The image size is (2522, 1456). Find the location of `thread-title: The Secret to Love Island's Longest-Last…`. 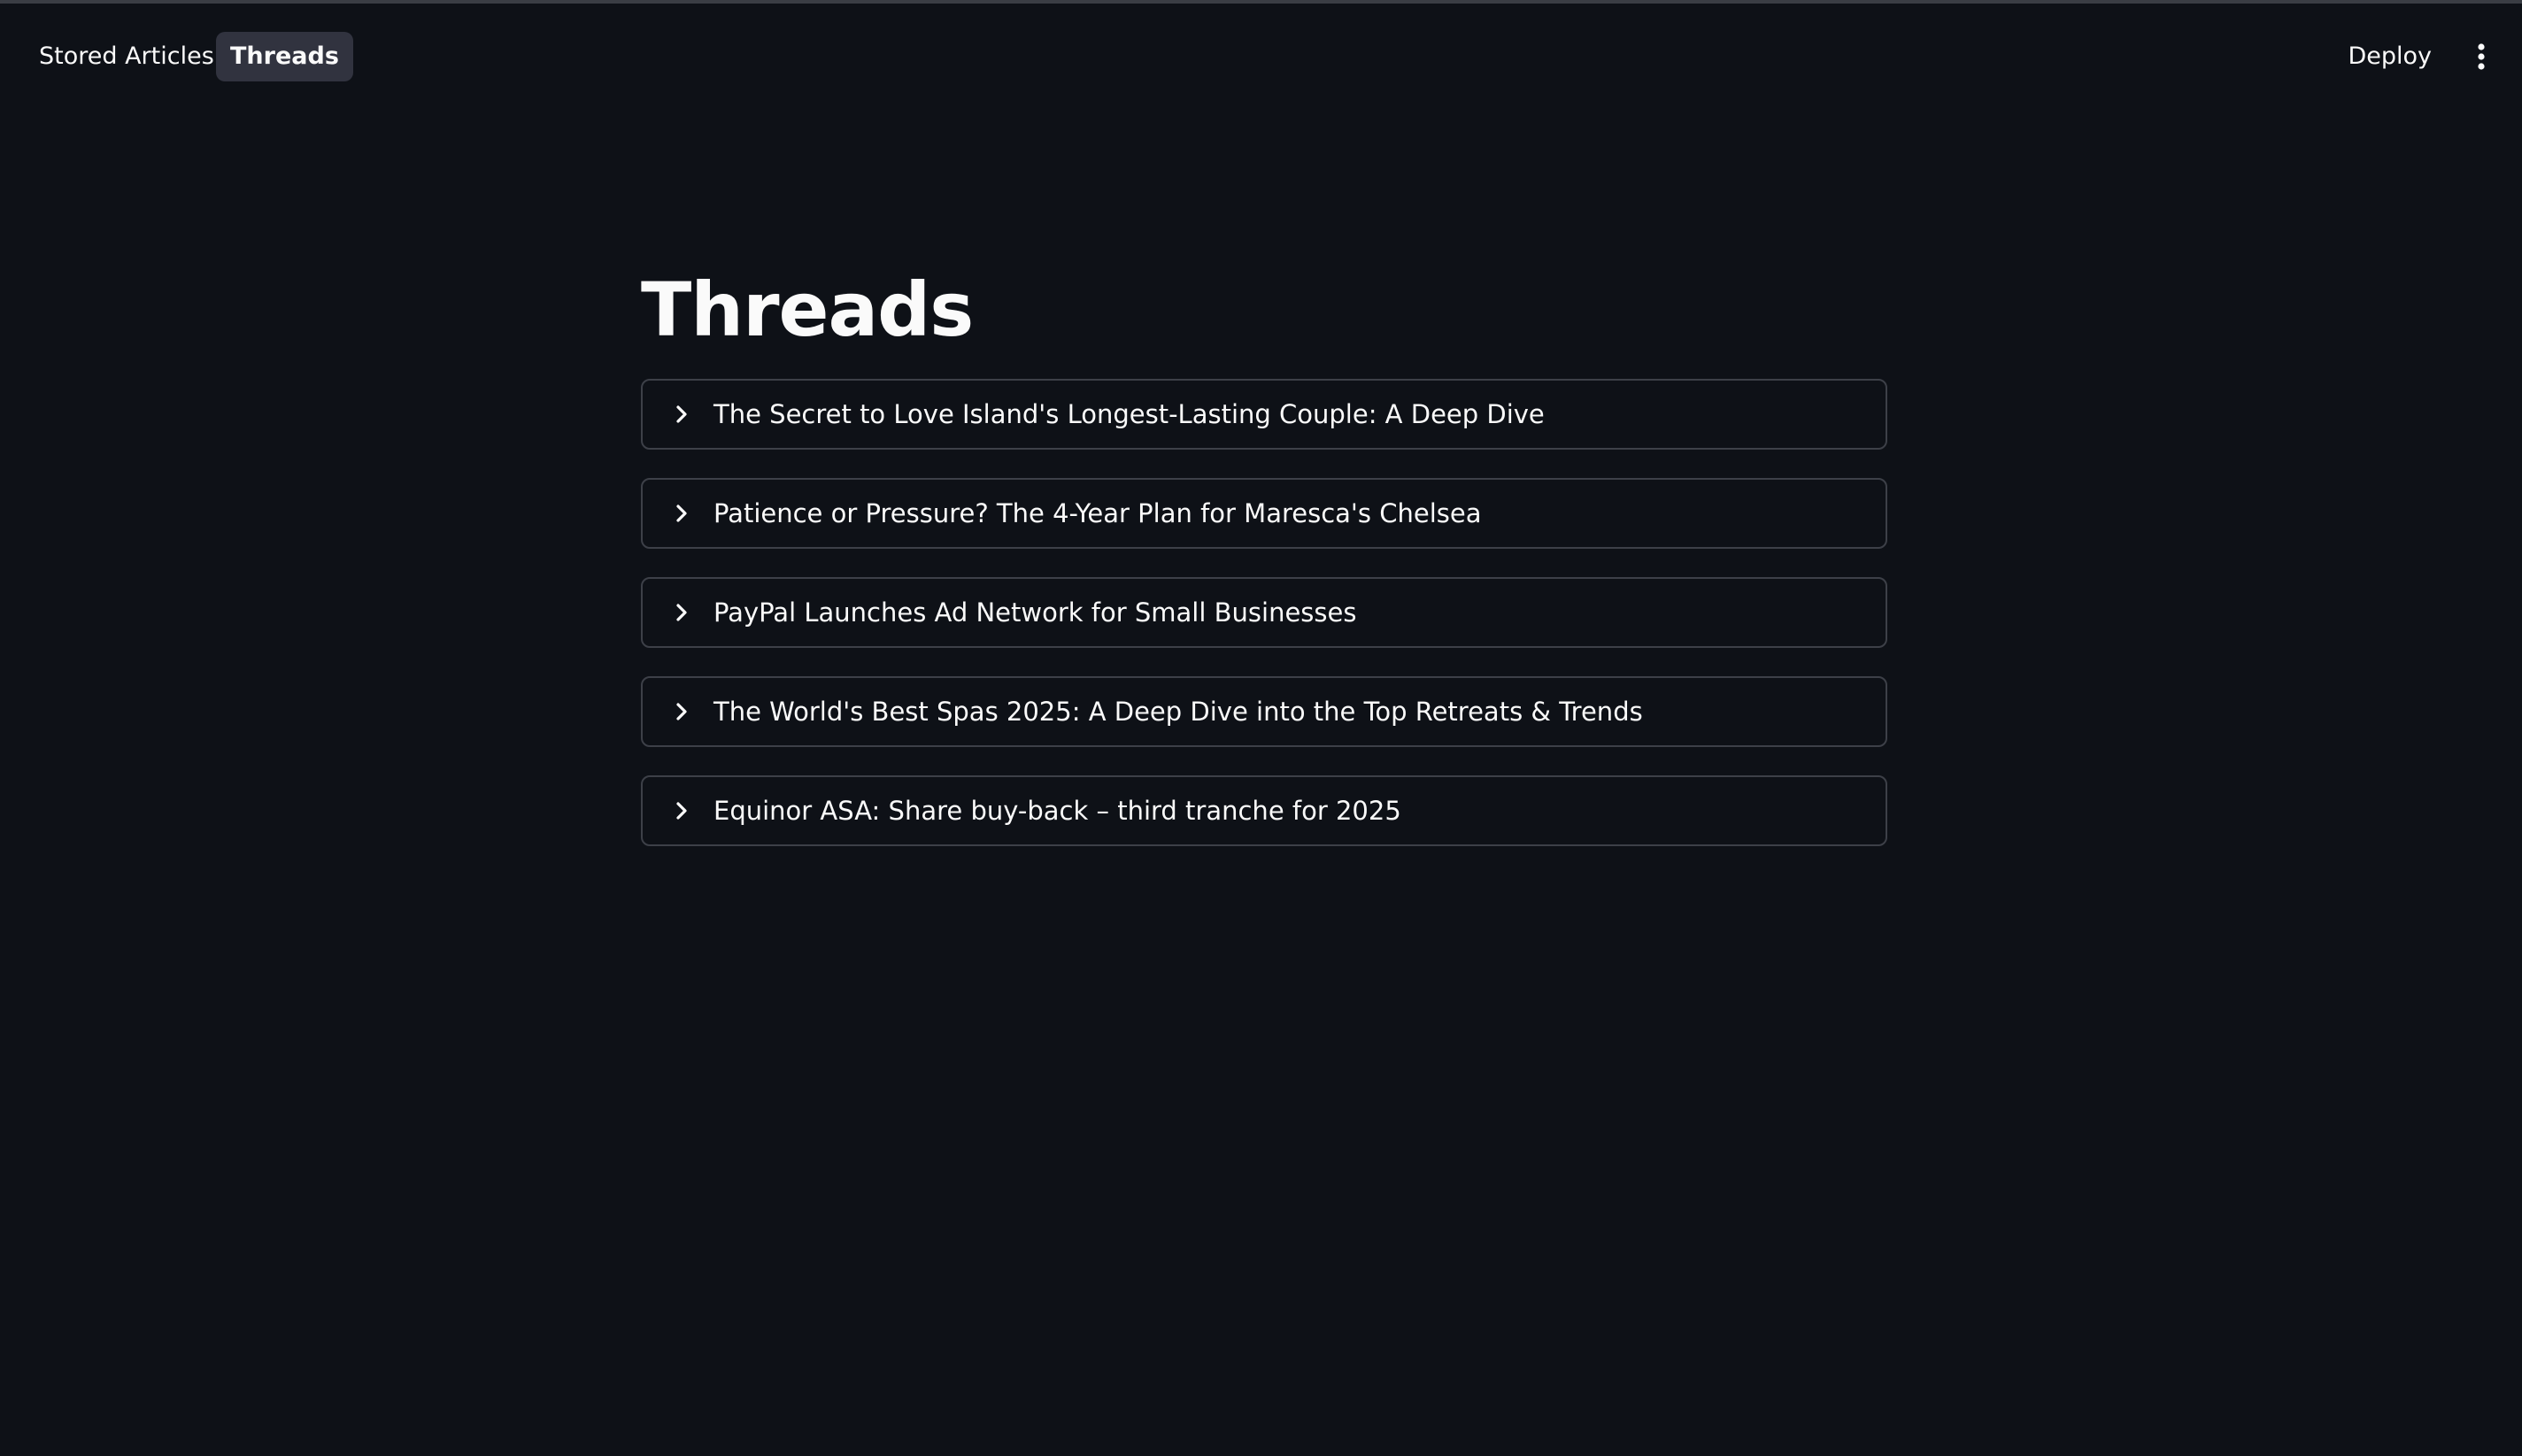

thread-title: The Secret to Love Island's Longest-Last… is located at coordinates (1129, 414).